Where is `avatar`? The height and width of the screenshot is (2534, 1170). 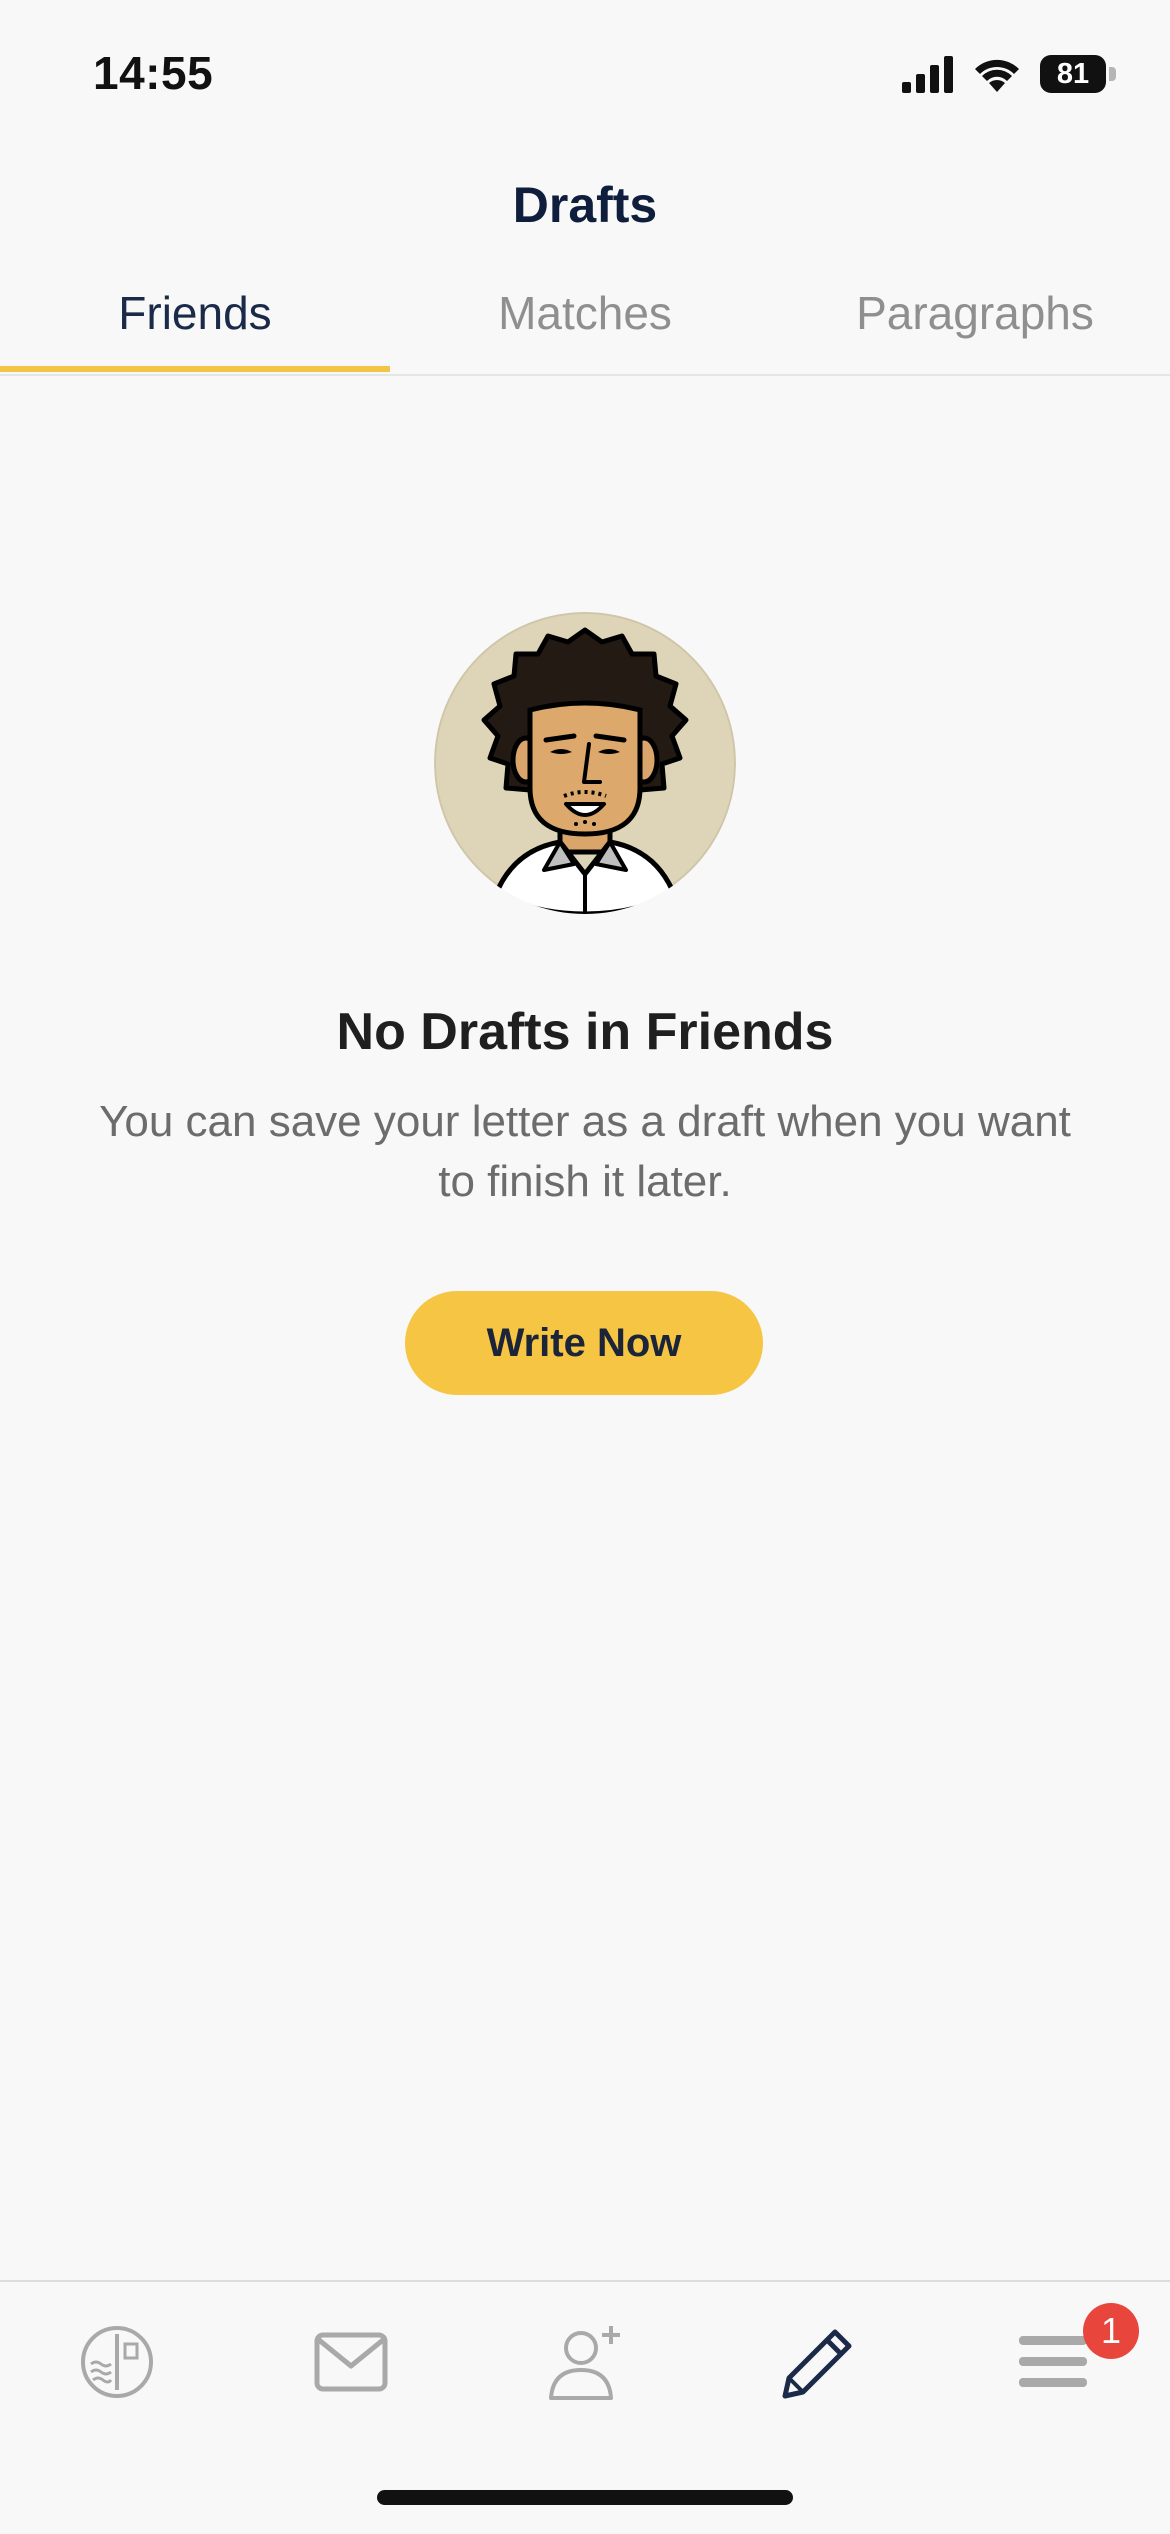
avatar is located at coordinates (585, 763).